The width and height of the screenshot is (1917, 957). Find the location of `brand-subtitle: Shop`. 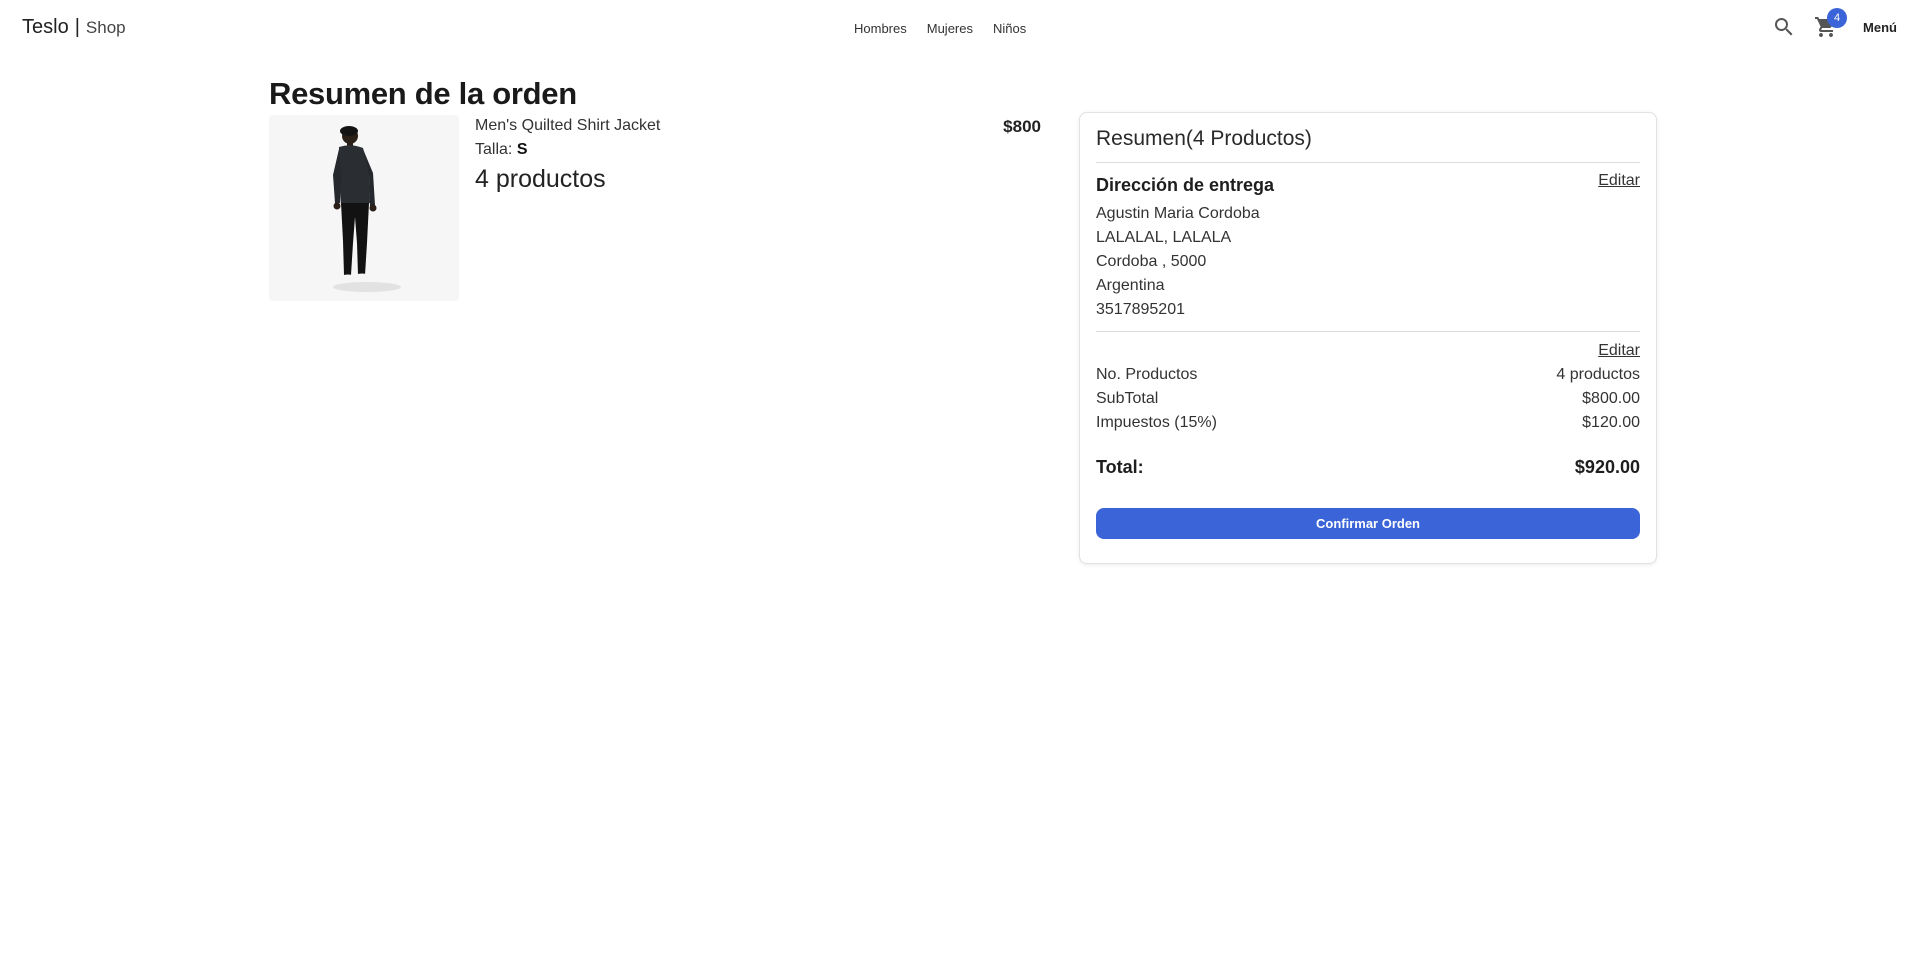

brand-subtitle: Shop is located at coordinates (106, 28).